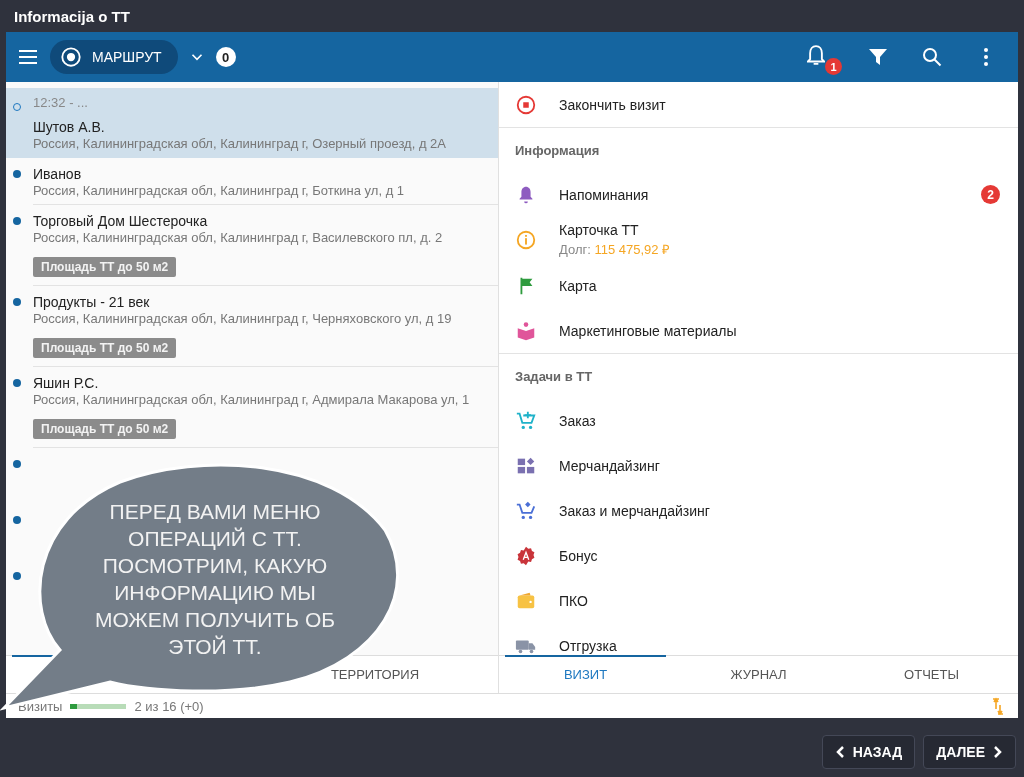 Image resolution: width=1024 pixels, height=777 pixels. Describe the element at coordinates (219, 191) in the screenshot. I see `outlet-address: Россия, Калининградская обл, Калининград г, Боткина ул, д 1` at that location.